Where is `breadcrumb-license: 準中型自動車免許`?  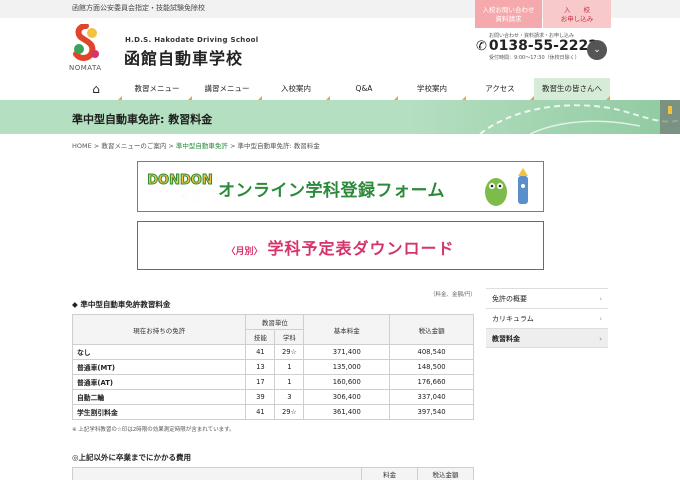
breadcrumb-license: 準中型自動車免許 is located at coordinates (202, 146).